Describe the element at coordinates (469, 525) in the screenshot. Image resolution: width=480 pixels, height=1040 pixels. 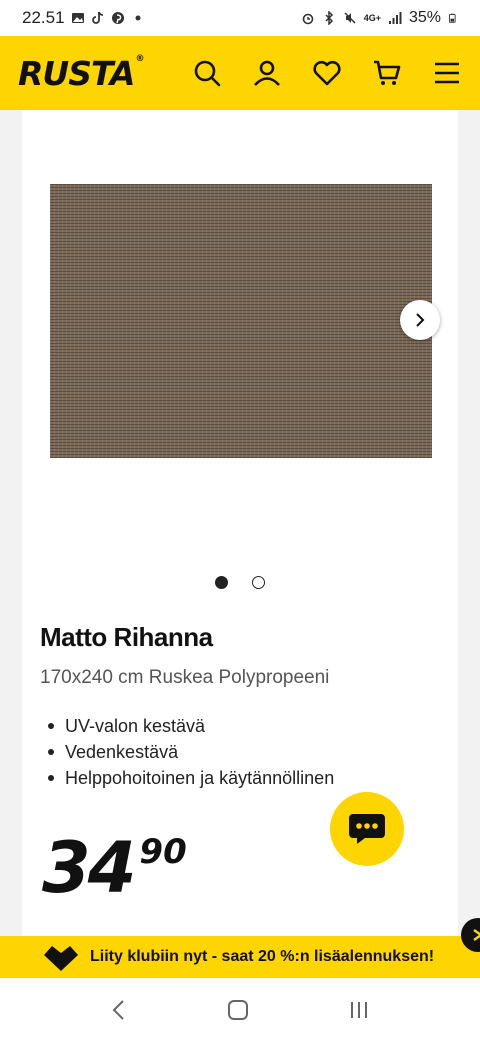
I see `right-gutter` at that location.